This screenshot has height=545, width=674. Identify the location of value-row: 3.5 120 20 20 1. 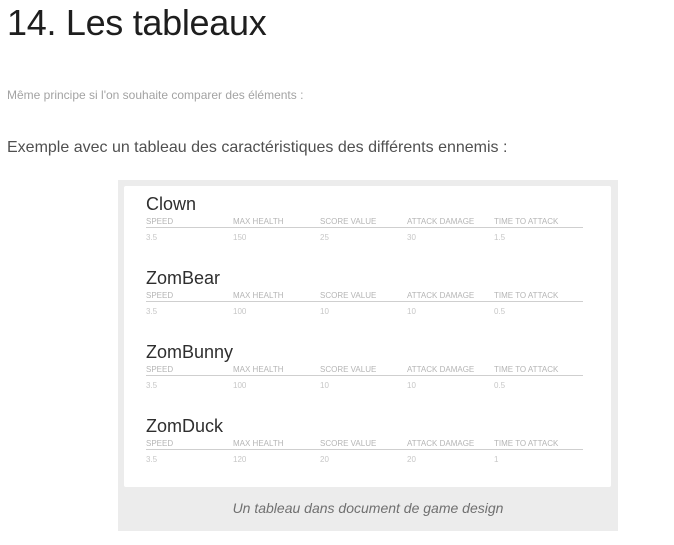
(364, 460).